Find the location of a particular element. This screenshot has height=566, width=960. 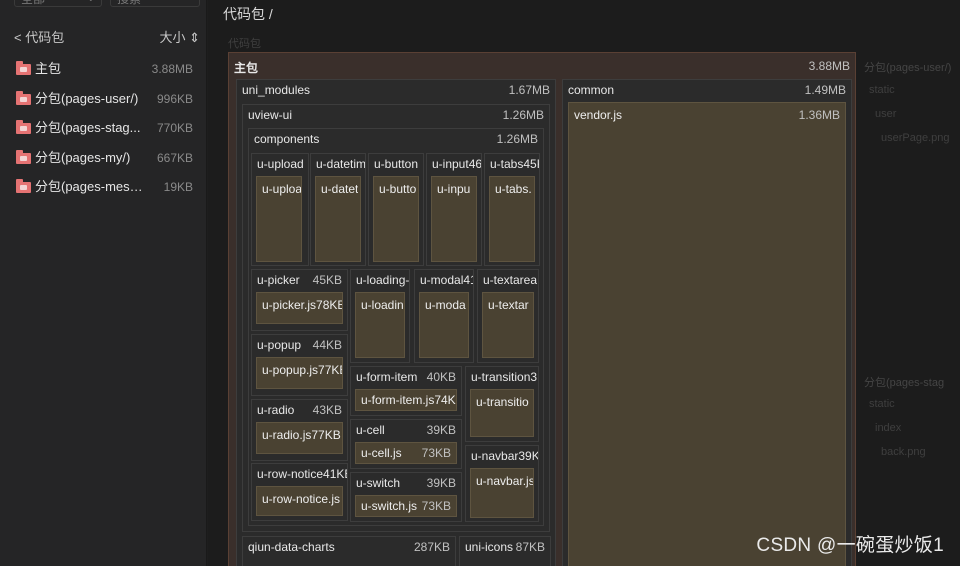

treemap-u-form-item: u-form-item 40KB u-form-item.js74KB is located at coordinates (406, 391).